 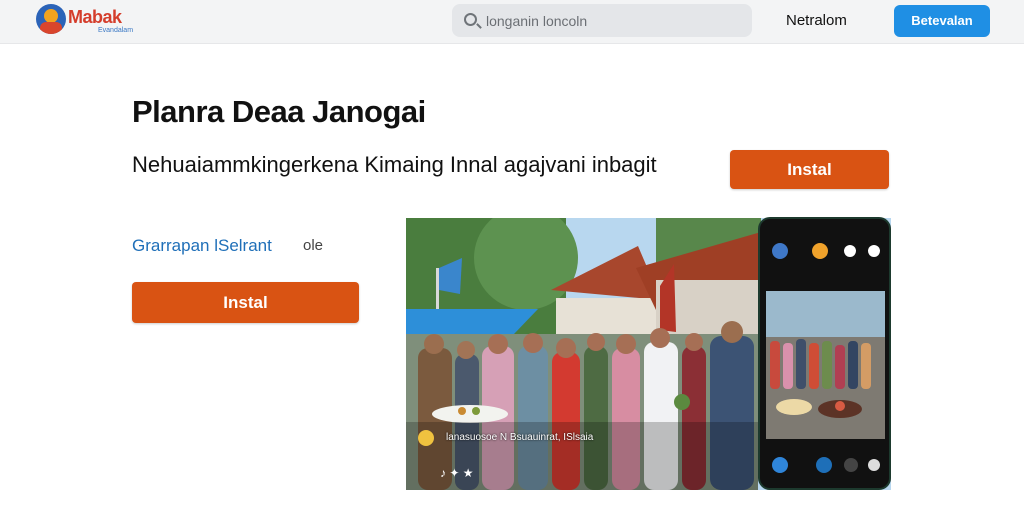 I want to click on search-icon, so click(x=470, y=19).